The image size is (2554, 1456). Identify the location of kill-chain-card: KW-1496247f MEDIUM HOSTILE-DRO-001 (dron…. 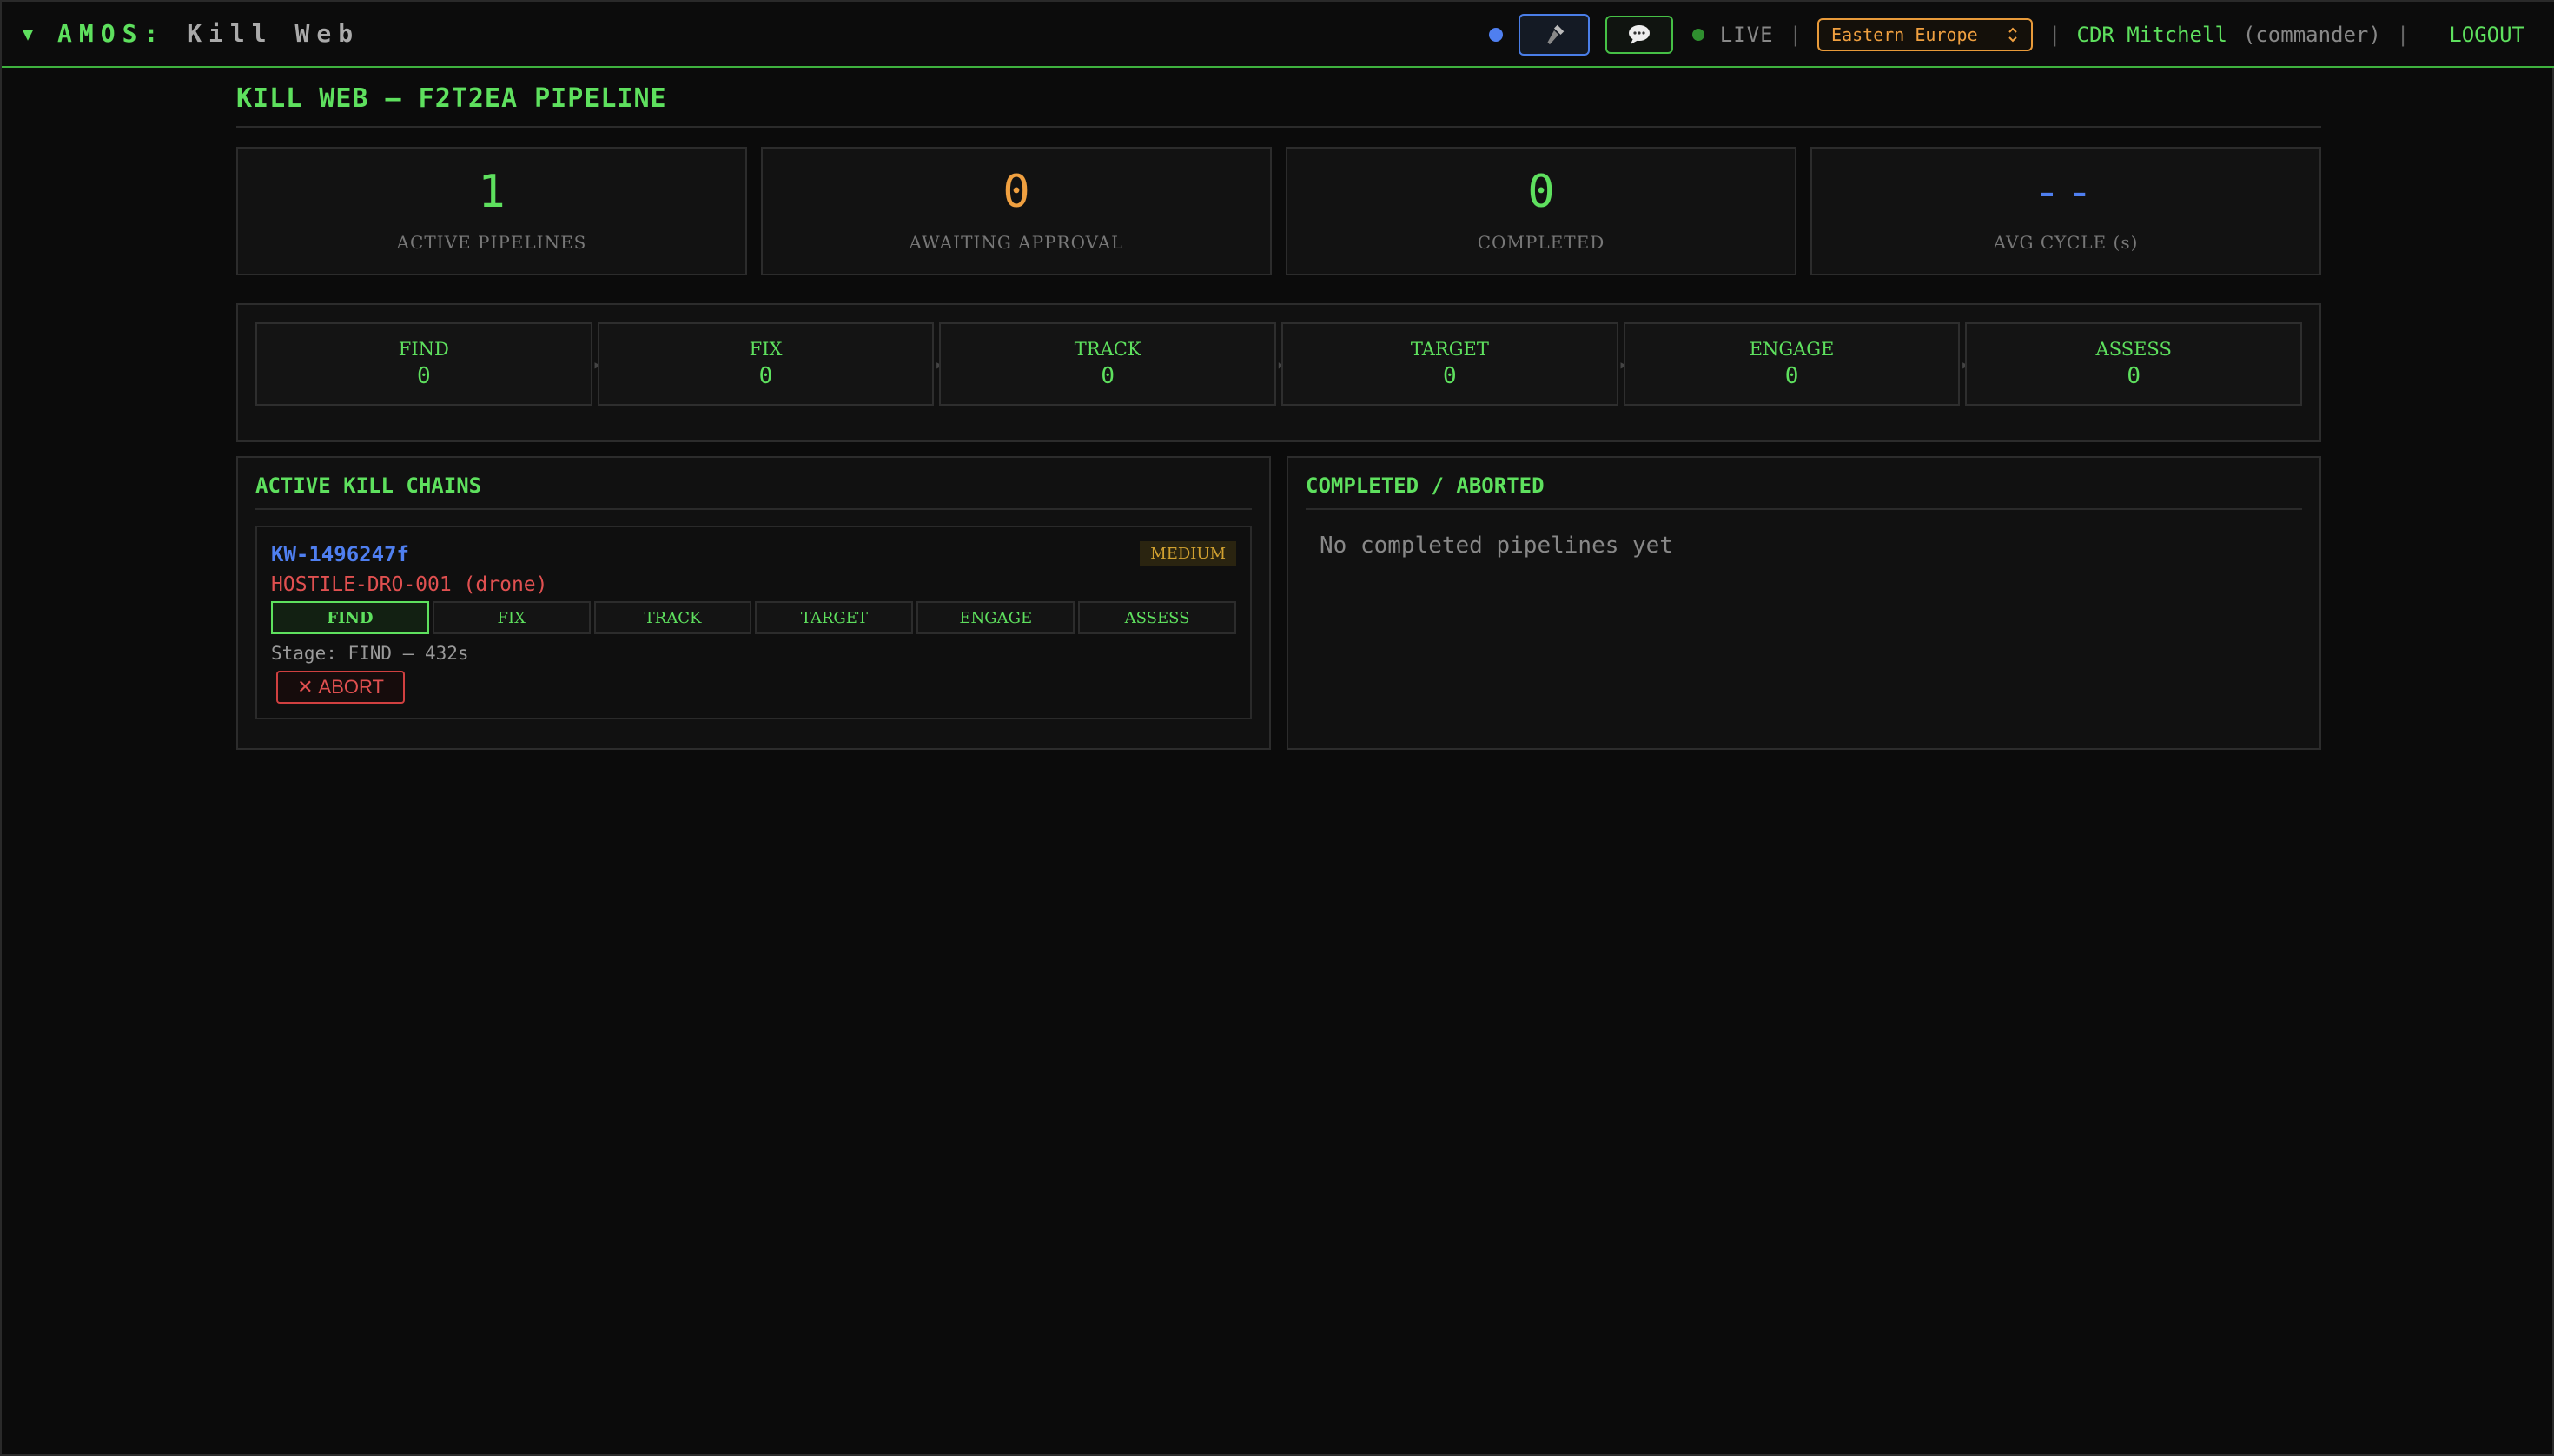
(754, 622).